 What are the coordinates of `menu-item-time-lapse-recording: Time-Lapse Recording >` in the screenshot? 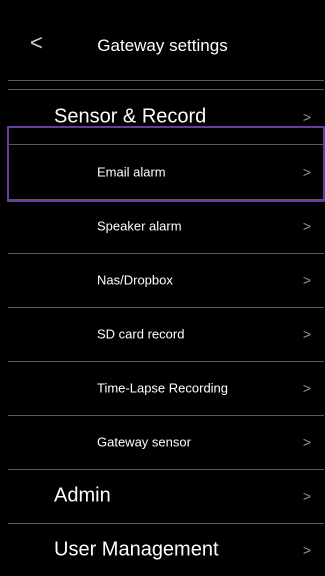 It's located at (162, 388).